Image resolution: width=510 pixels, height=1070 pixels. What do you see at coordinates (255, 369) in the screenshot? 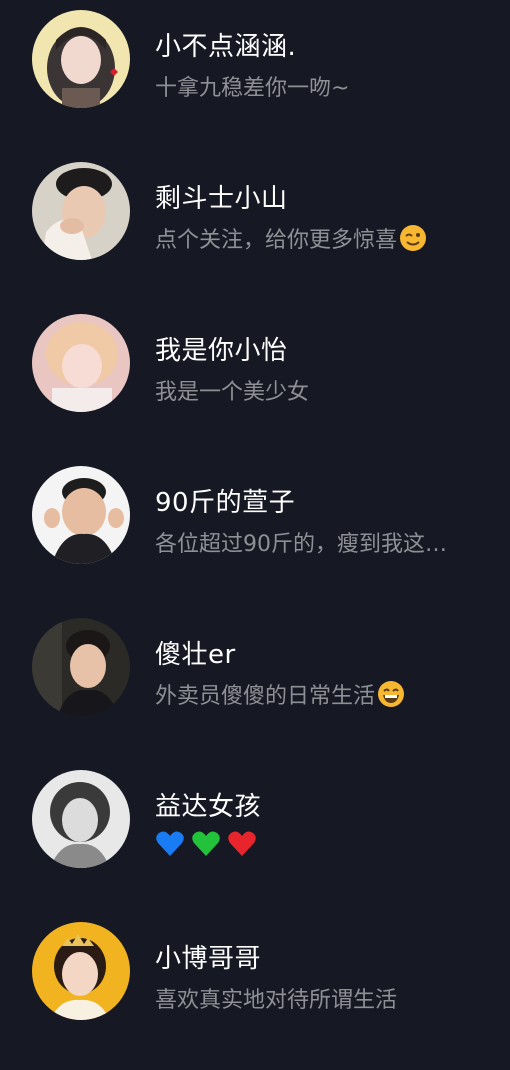
I see `user-row: 我是你小怡 我是一个美少女` at bounding box center [255, 369].